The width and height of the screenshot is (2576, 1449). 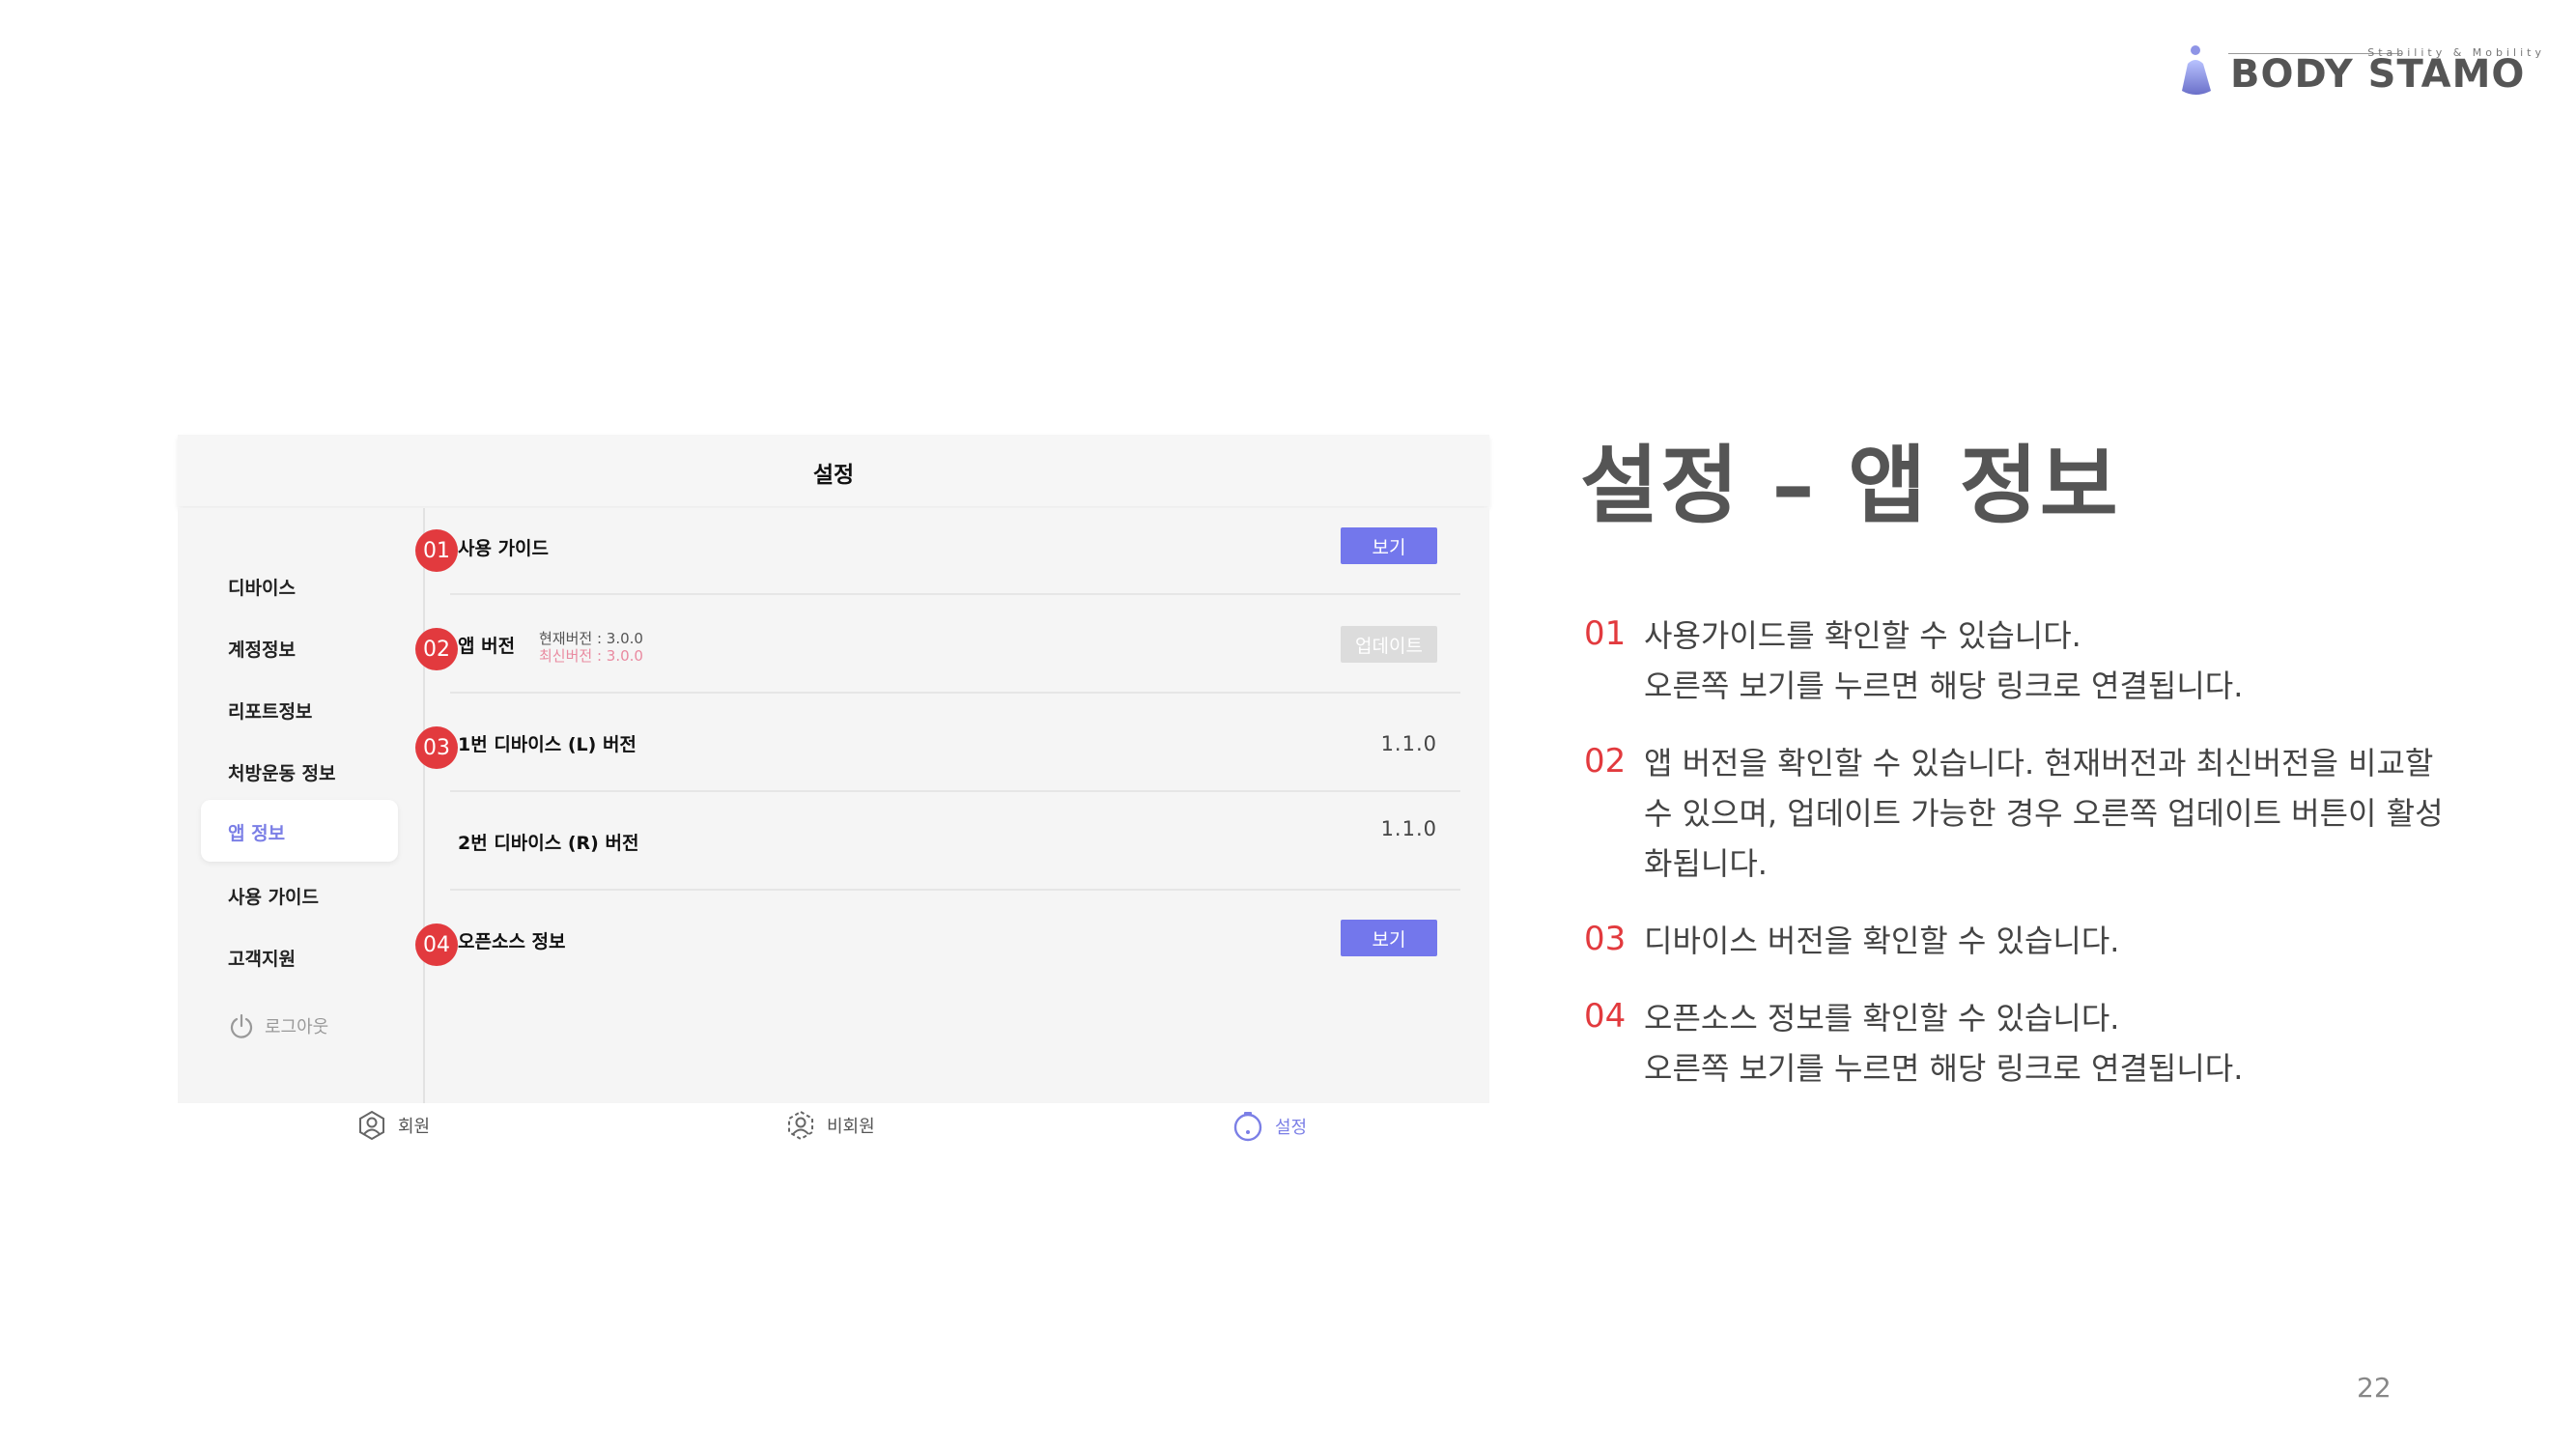 I want to click on tab-member: 회원, so click(x=392, y=1125).